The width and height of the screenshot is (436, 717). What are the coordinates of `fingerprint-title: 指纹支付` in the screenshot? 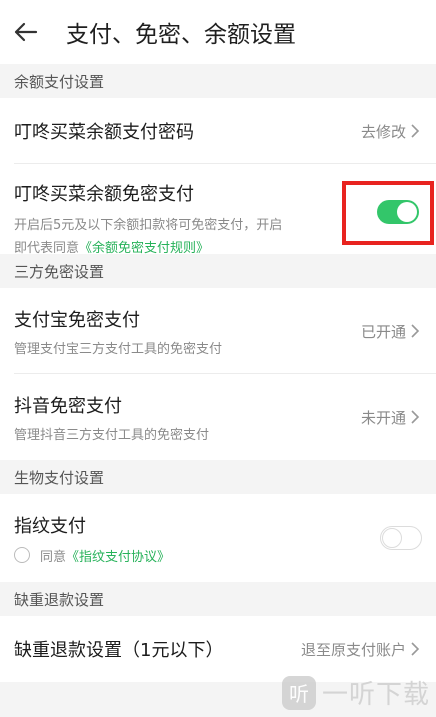 It's located at (50, 526).